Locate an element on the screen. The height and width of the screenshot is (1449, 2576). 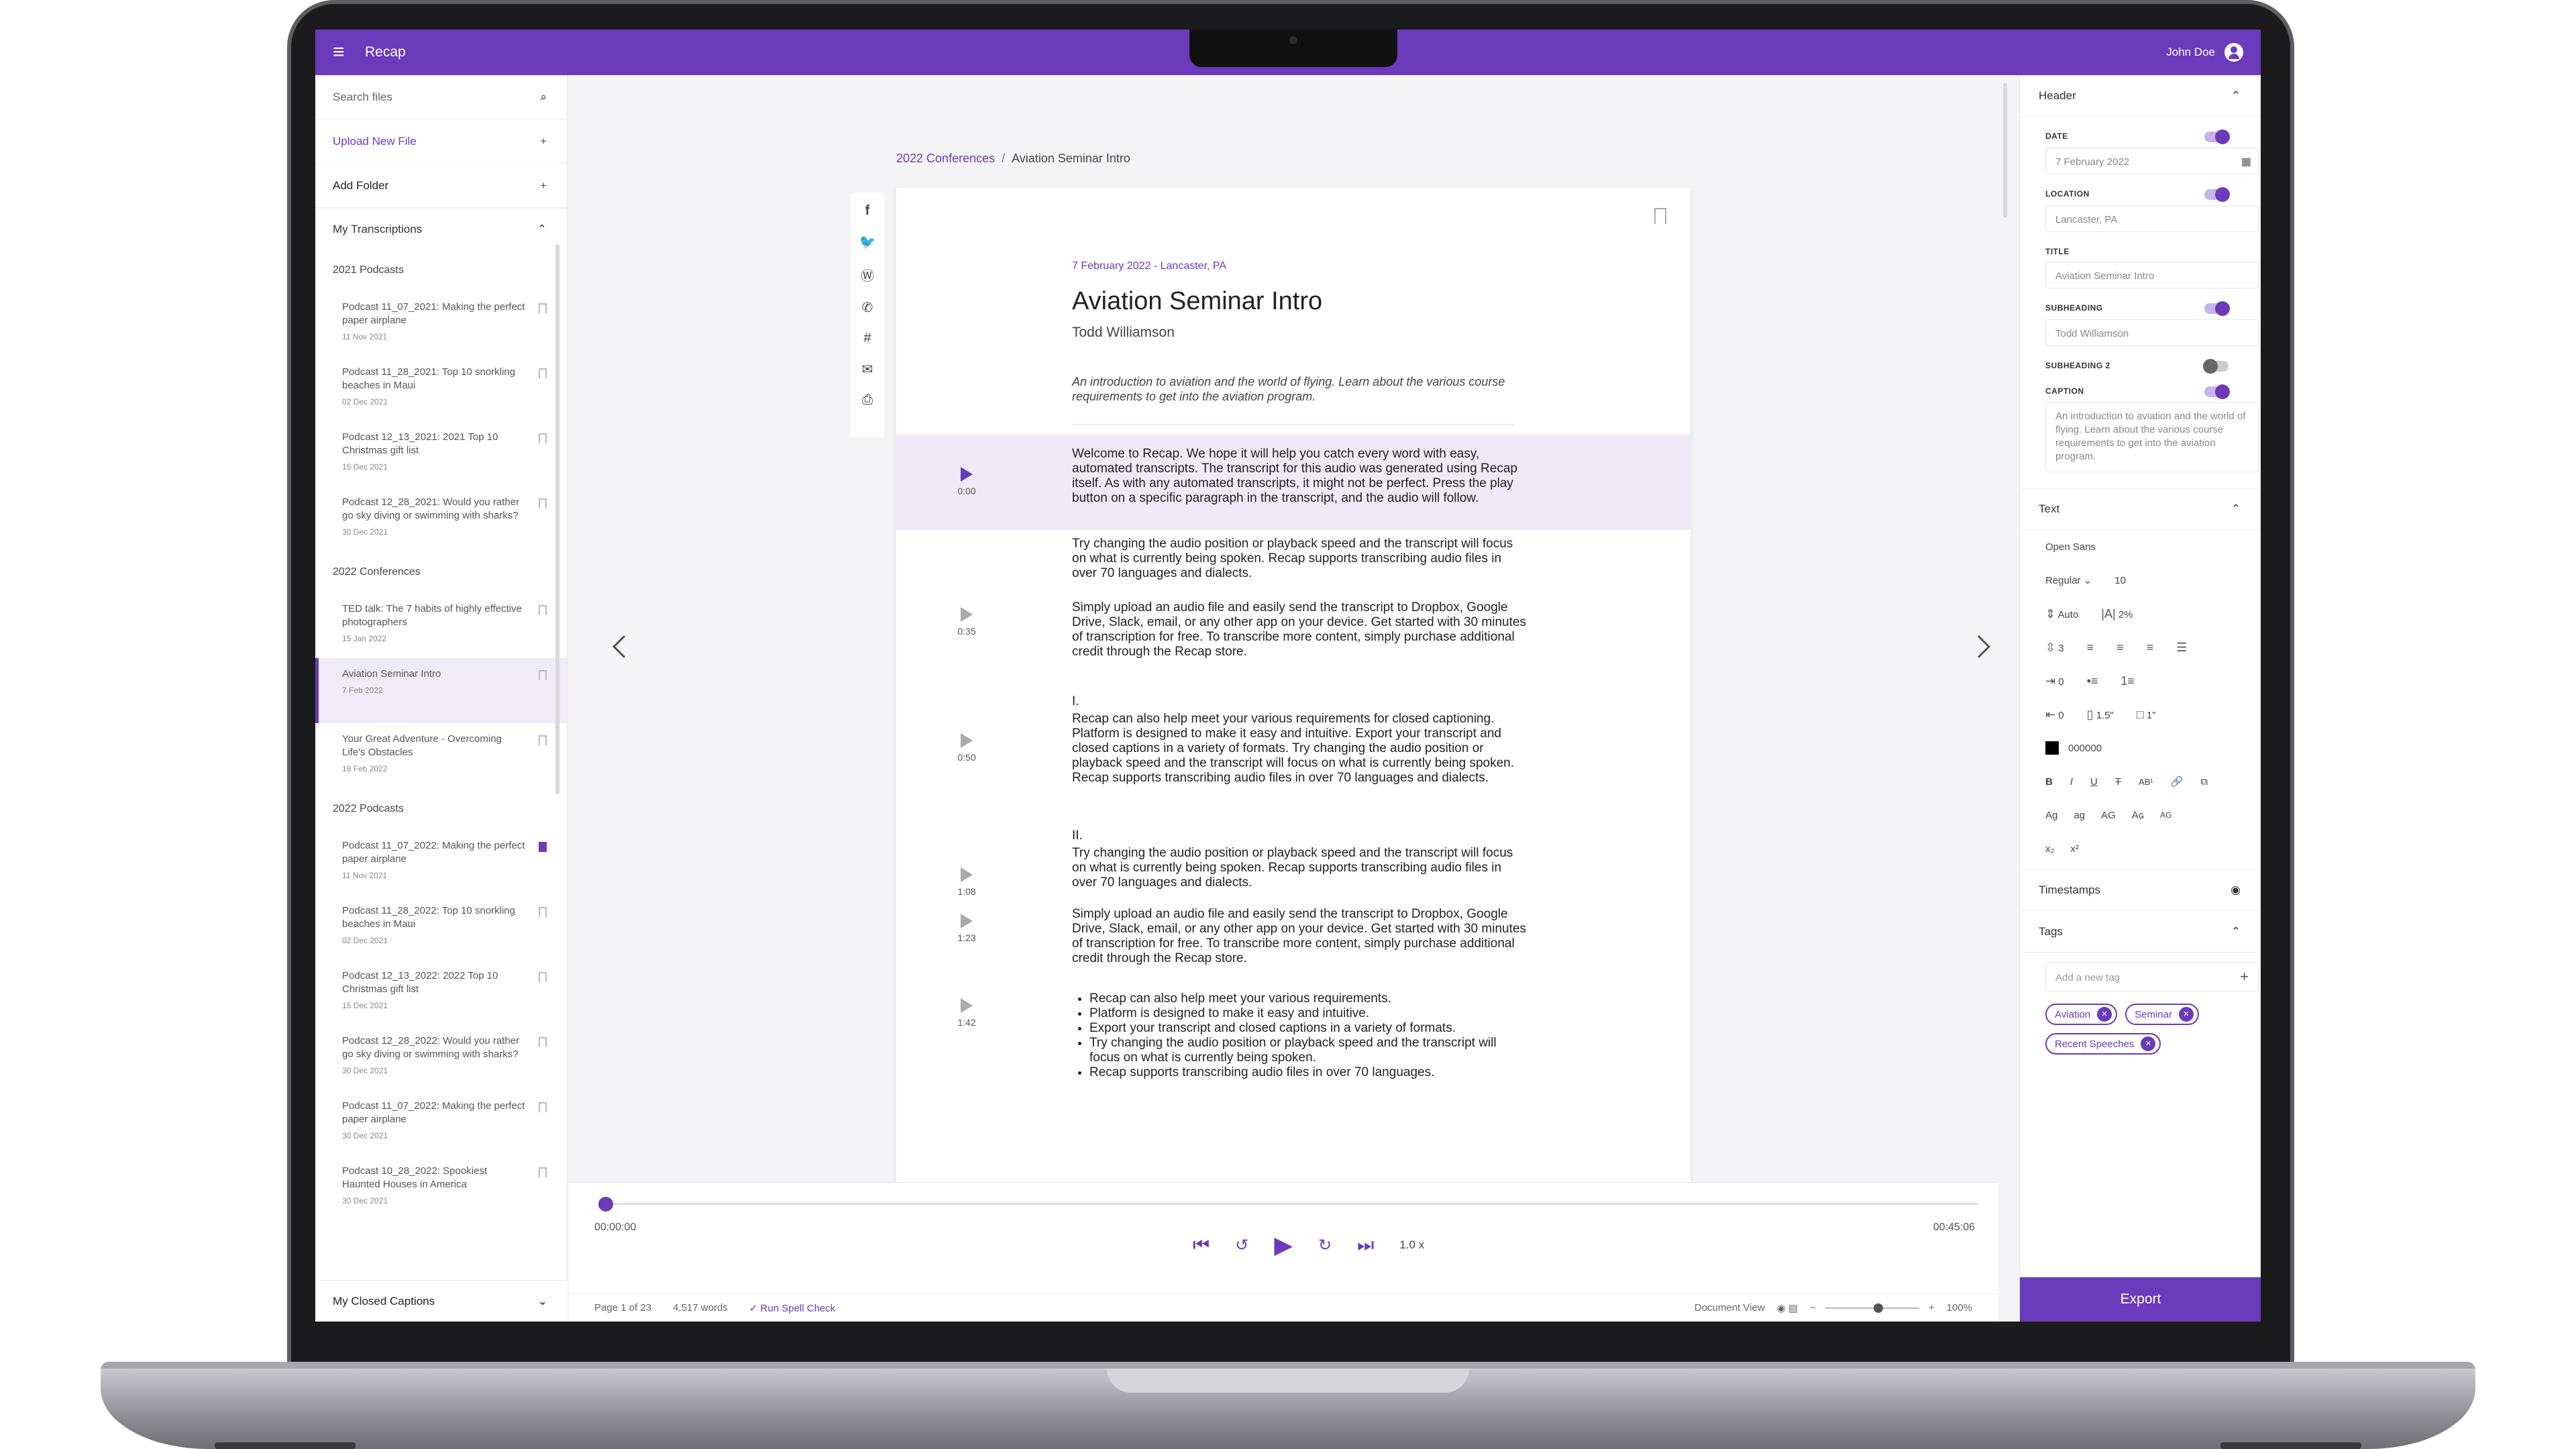
remove-tag-icon: × is located at coordinates (2104, 1014).